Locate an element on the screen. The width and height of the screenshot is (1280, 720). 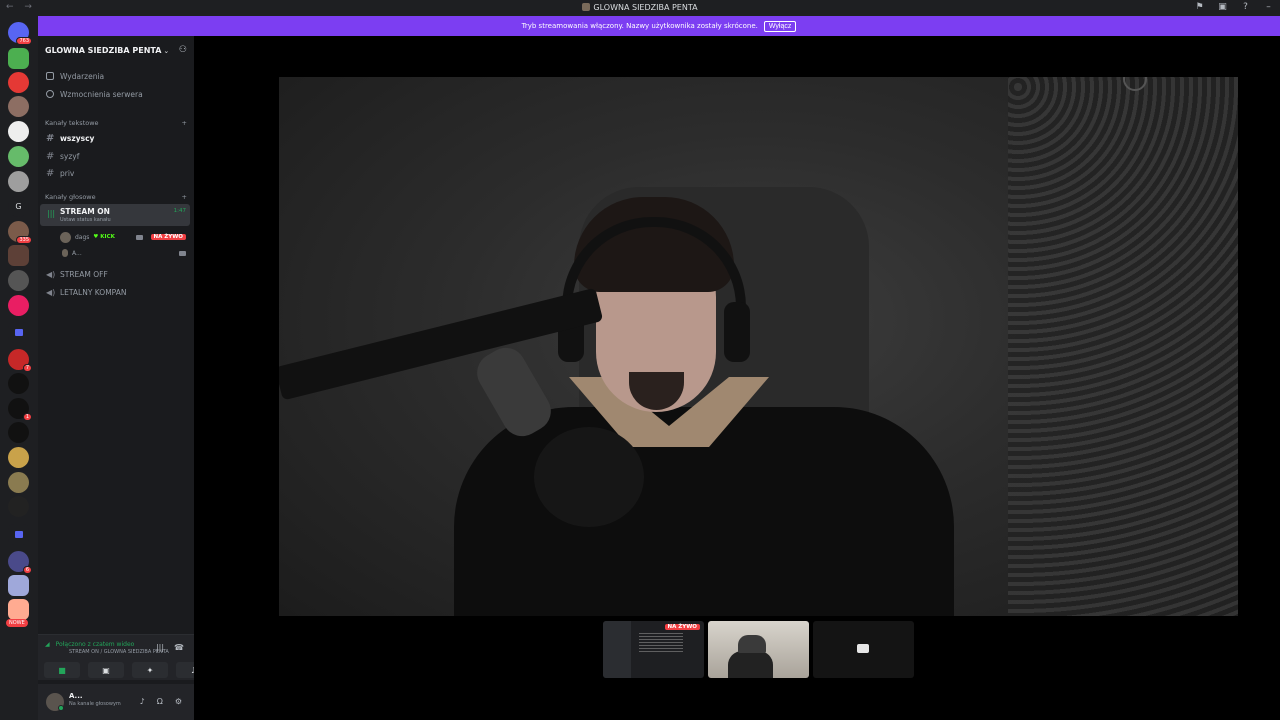
thumbnail-person-head is located at coordinates (752, 644).